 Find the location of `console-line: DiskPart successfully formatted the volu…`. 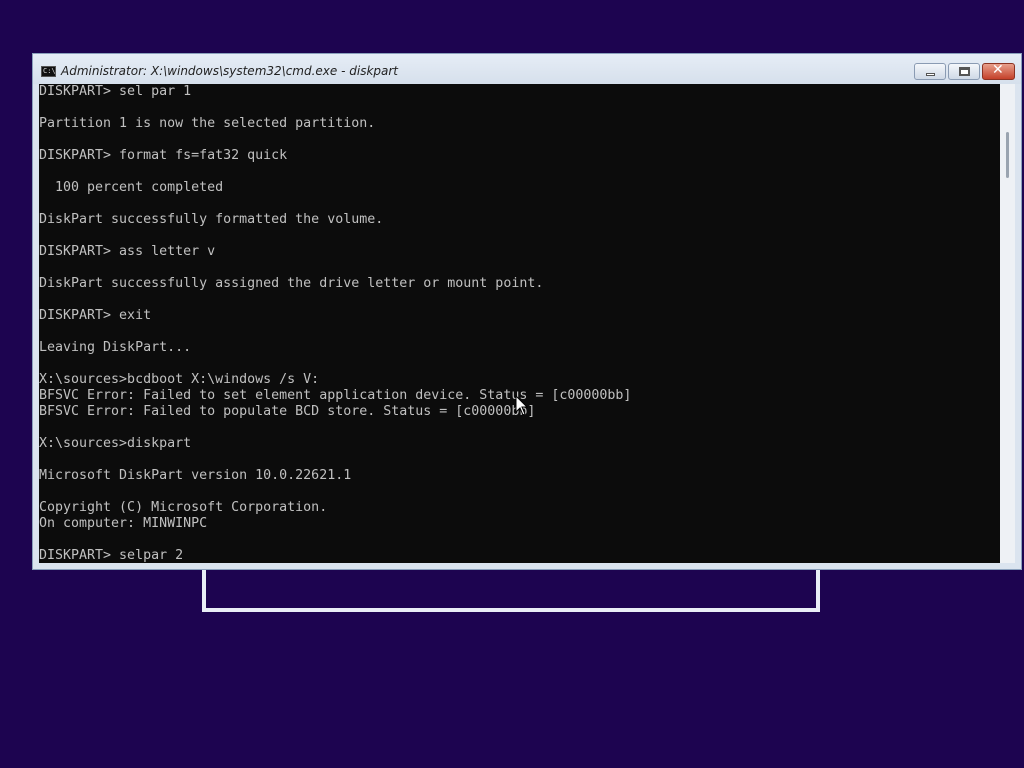

console-line: DiskPart successfully formatted the volu… is located at coordinates (211, 219).